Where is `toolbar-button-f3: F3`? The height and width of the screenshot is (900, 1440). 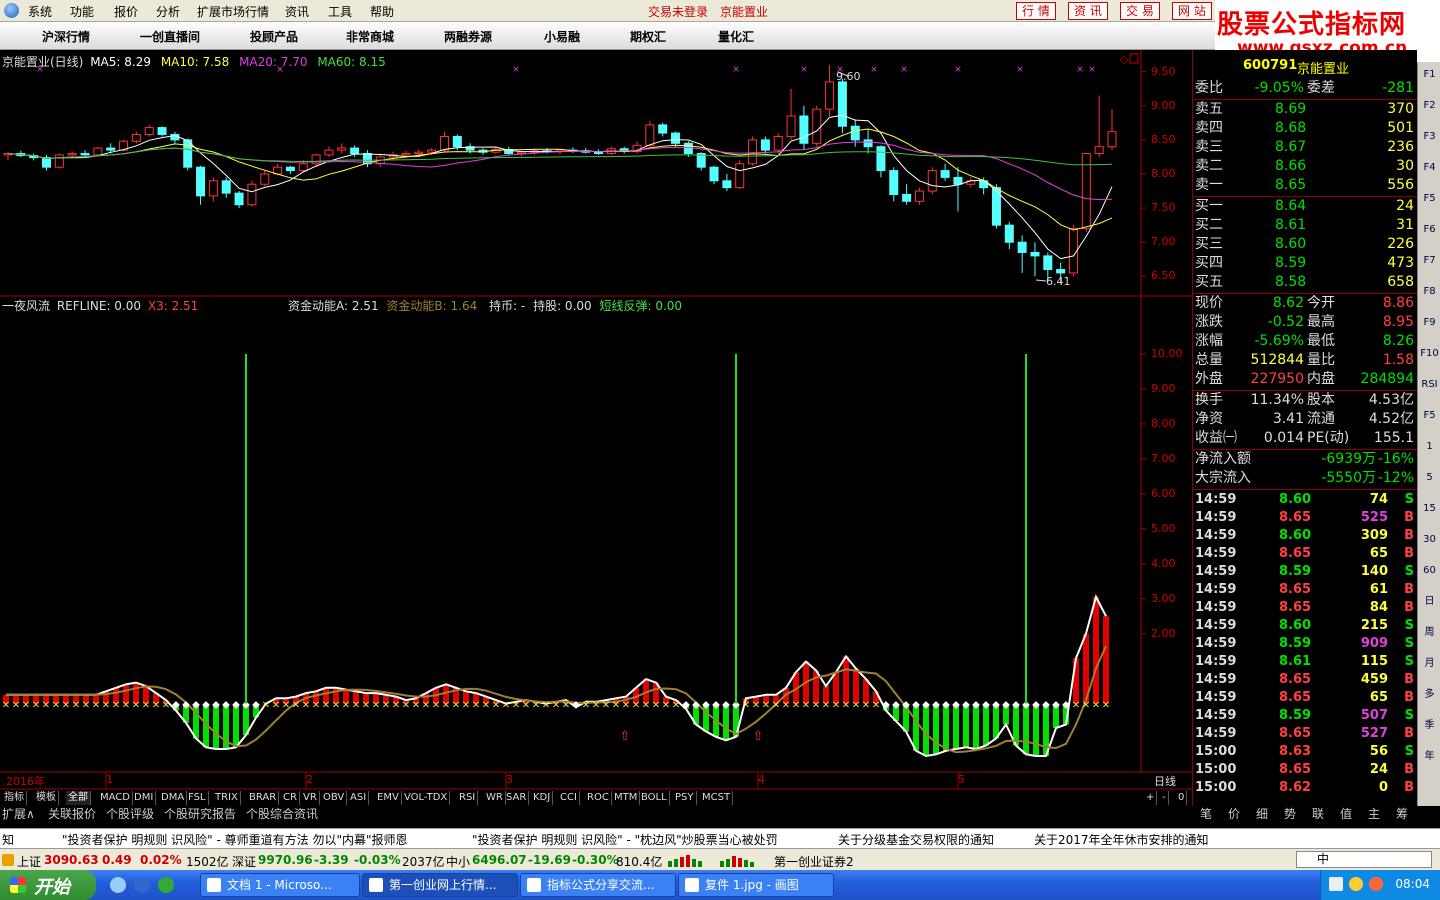 toolbar-button-f3: F3 is located at coordinates (1429, 137).